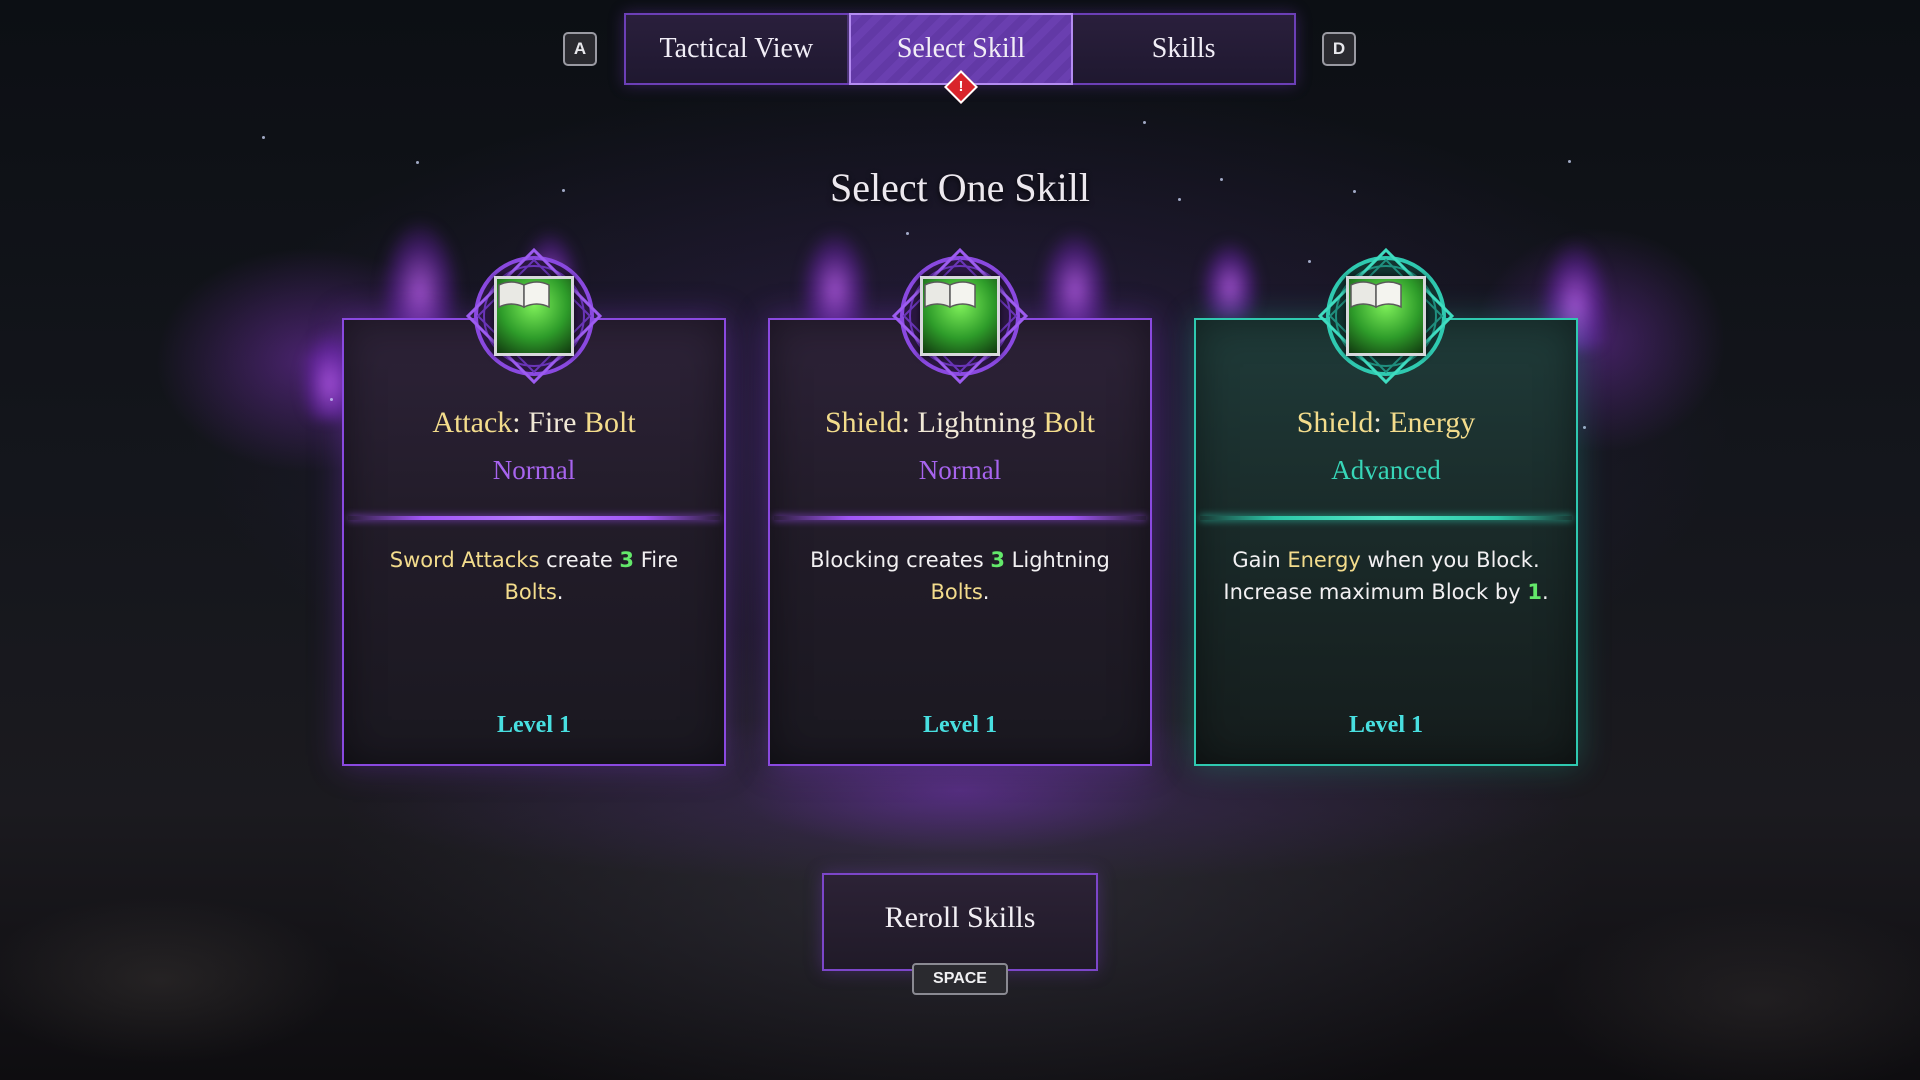 The height and width of the screenshot is (1080, 1920). What do you see at coordinates (534, 422) in the screenshot?
I see `skill-title: Attack: Fire Bolt` at bounding box center [534, 422].